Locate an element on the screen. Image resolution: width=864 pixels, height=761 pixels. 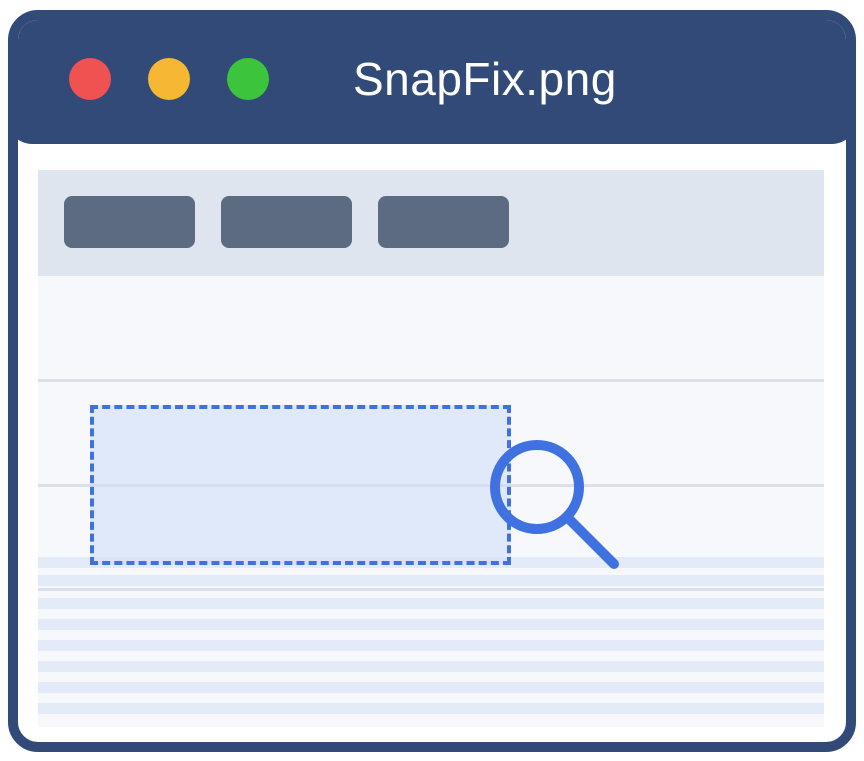
minimize-button is located at coordinates (169, 79).